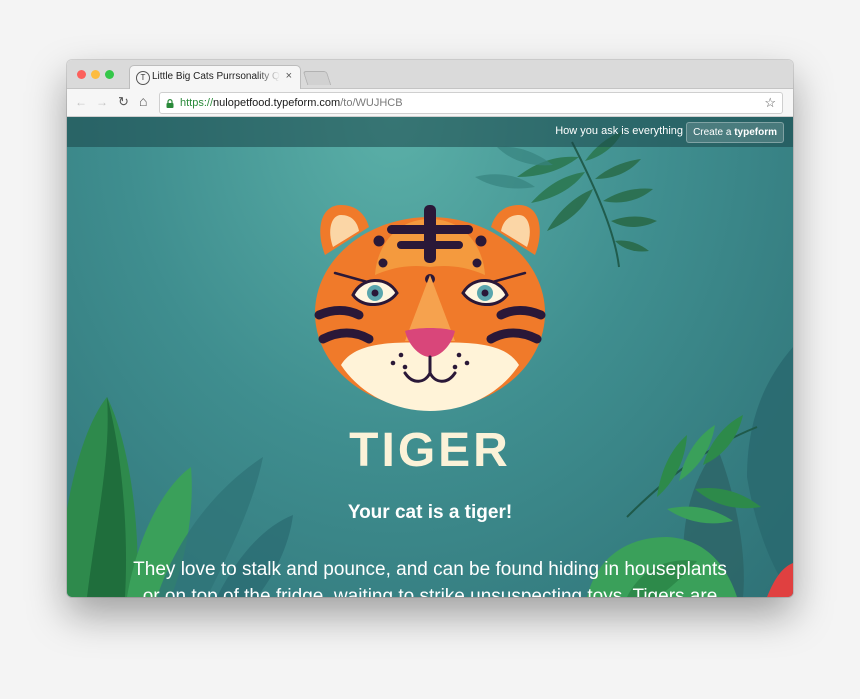  I want to click on lock-icon, so click(170, 103).